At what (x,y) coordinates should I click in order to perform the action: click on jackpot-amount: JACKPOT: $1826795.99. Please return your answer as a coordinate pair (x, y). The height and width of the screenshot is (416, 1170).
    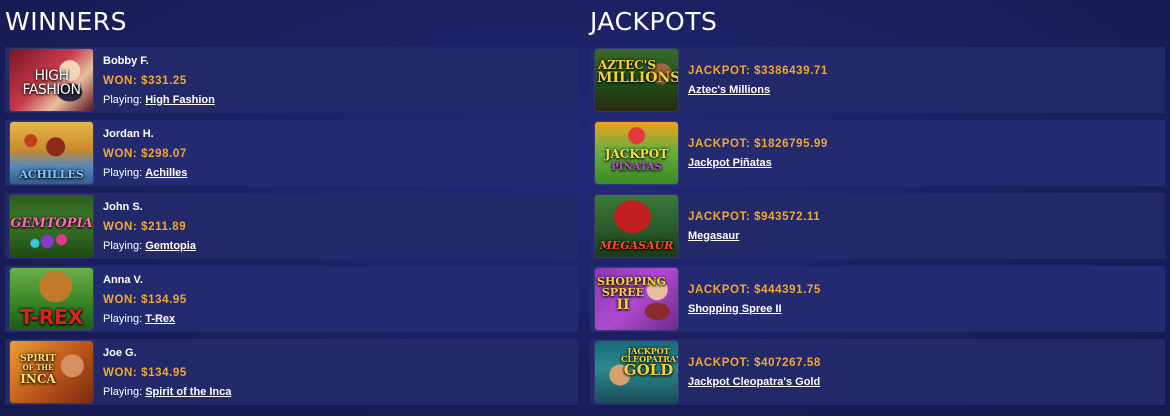
    Looking at the image, I should click on (758, 143).